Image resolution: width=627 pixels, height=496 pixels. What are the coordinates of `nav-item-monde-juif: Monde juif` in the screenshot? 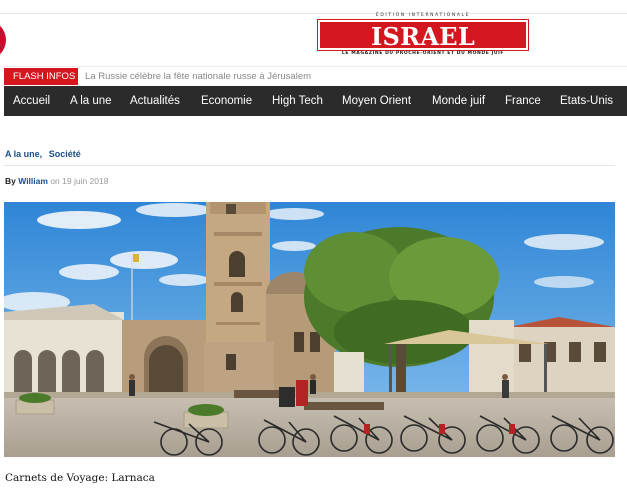 It's located at (458, 101).